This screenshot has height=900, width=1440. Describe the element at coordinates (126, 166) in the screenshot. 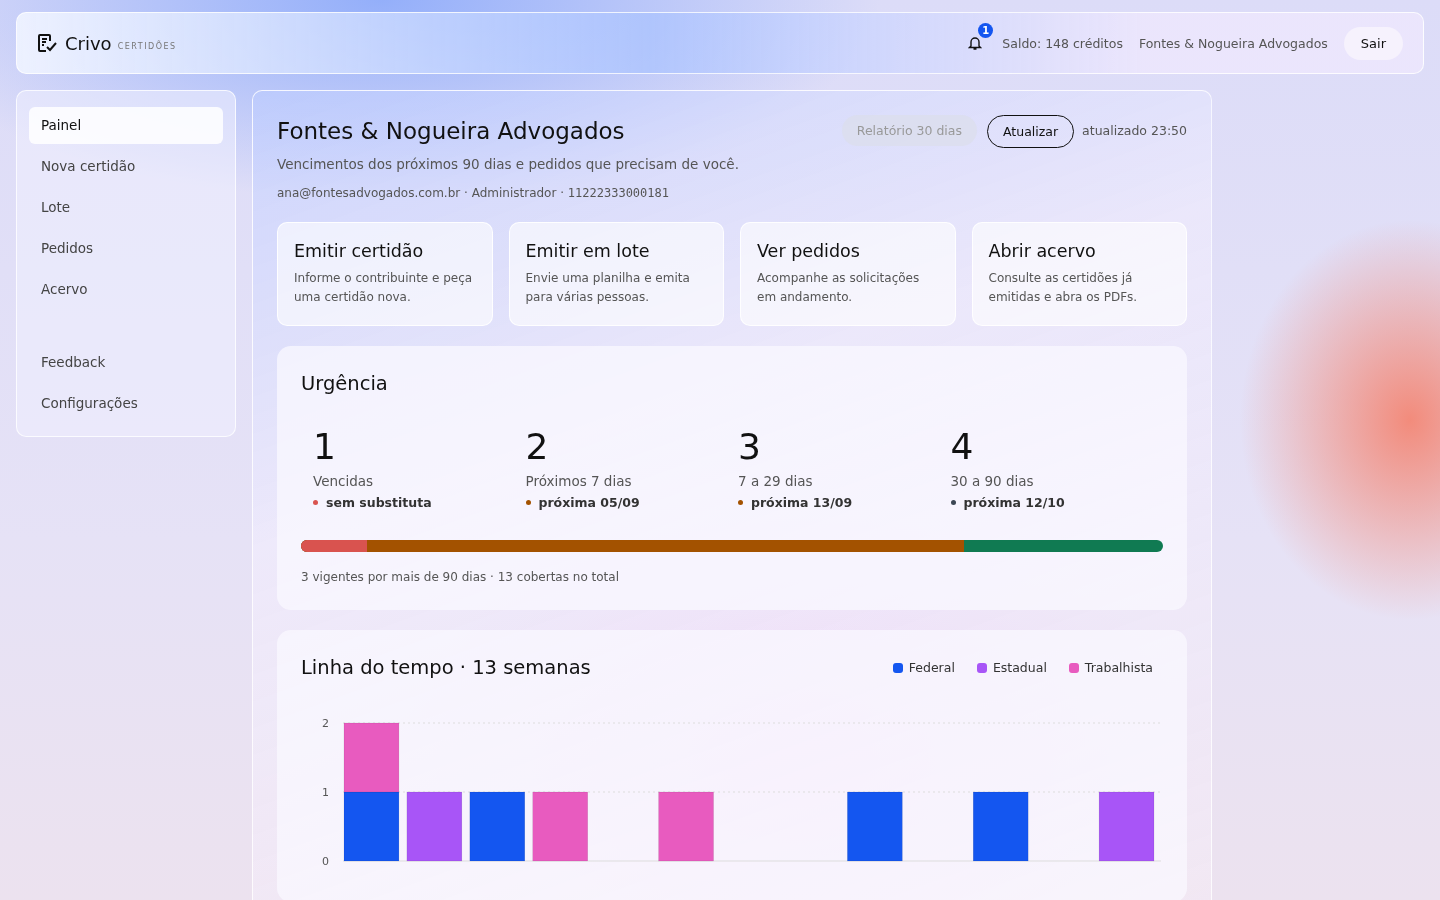

I see `sidebar-item: Nova certidão` at that location.